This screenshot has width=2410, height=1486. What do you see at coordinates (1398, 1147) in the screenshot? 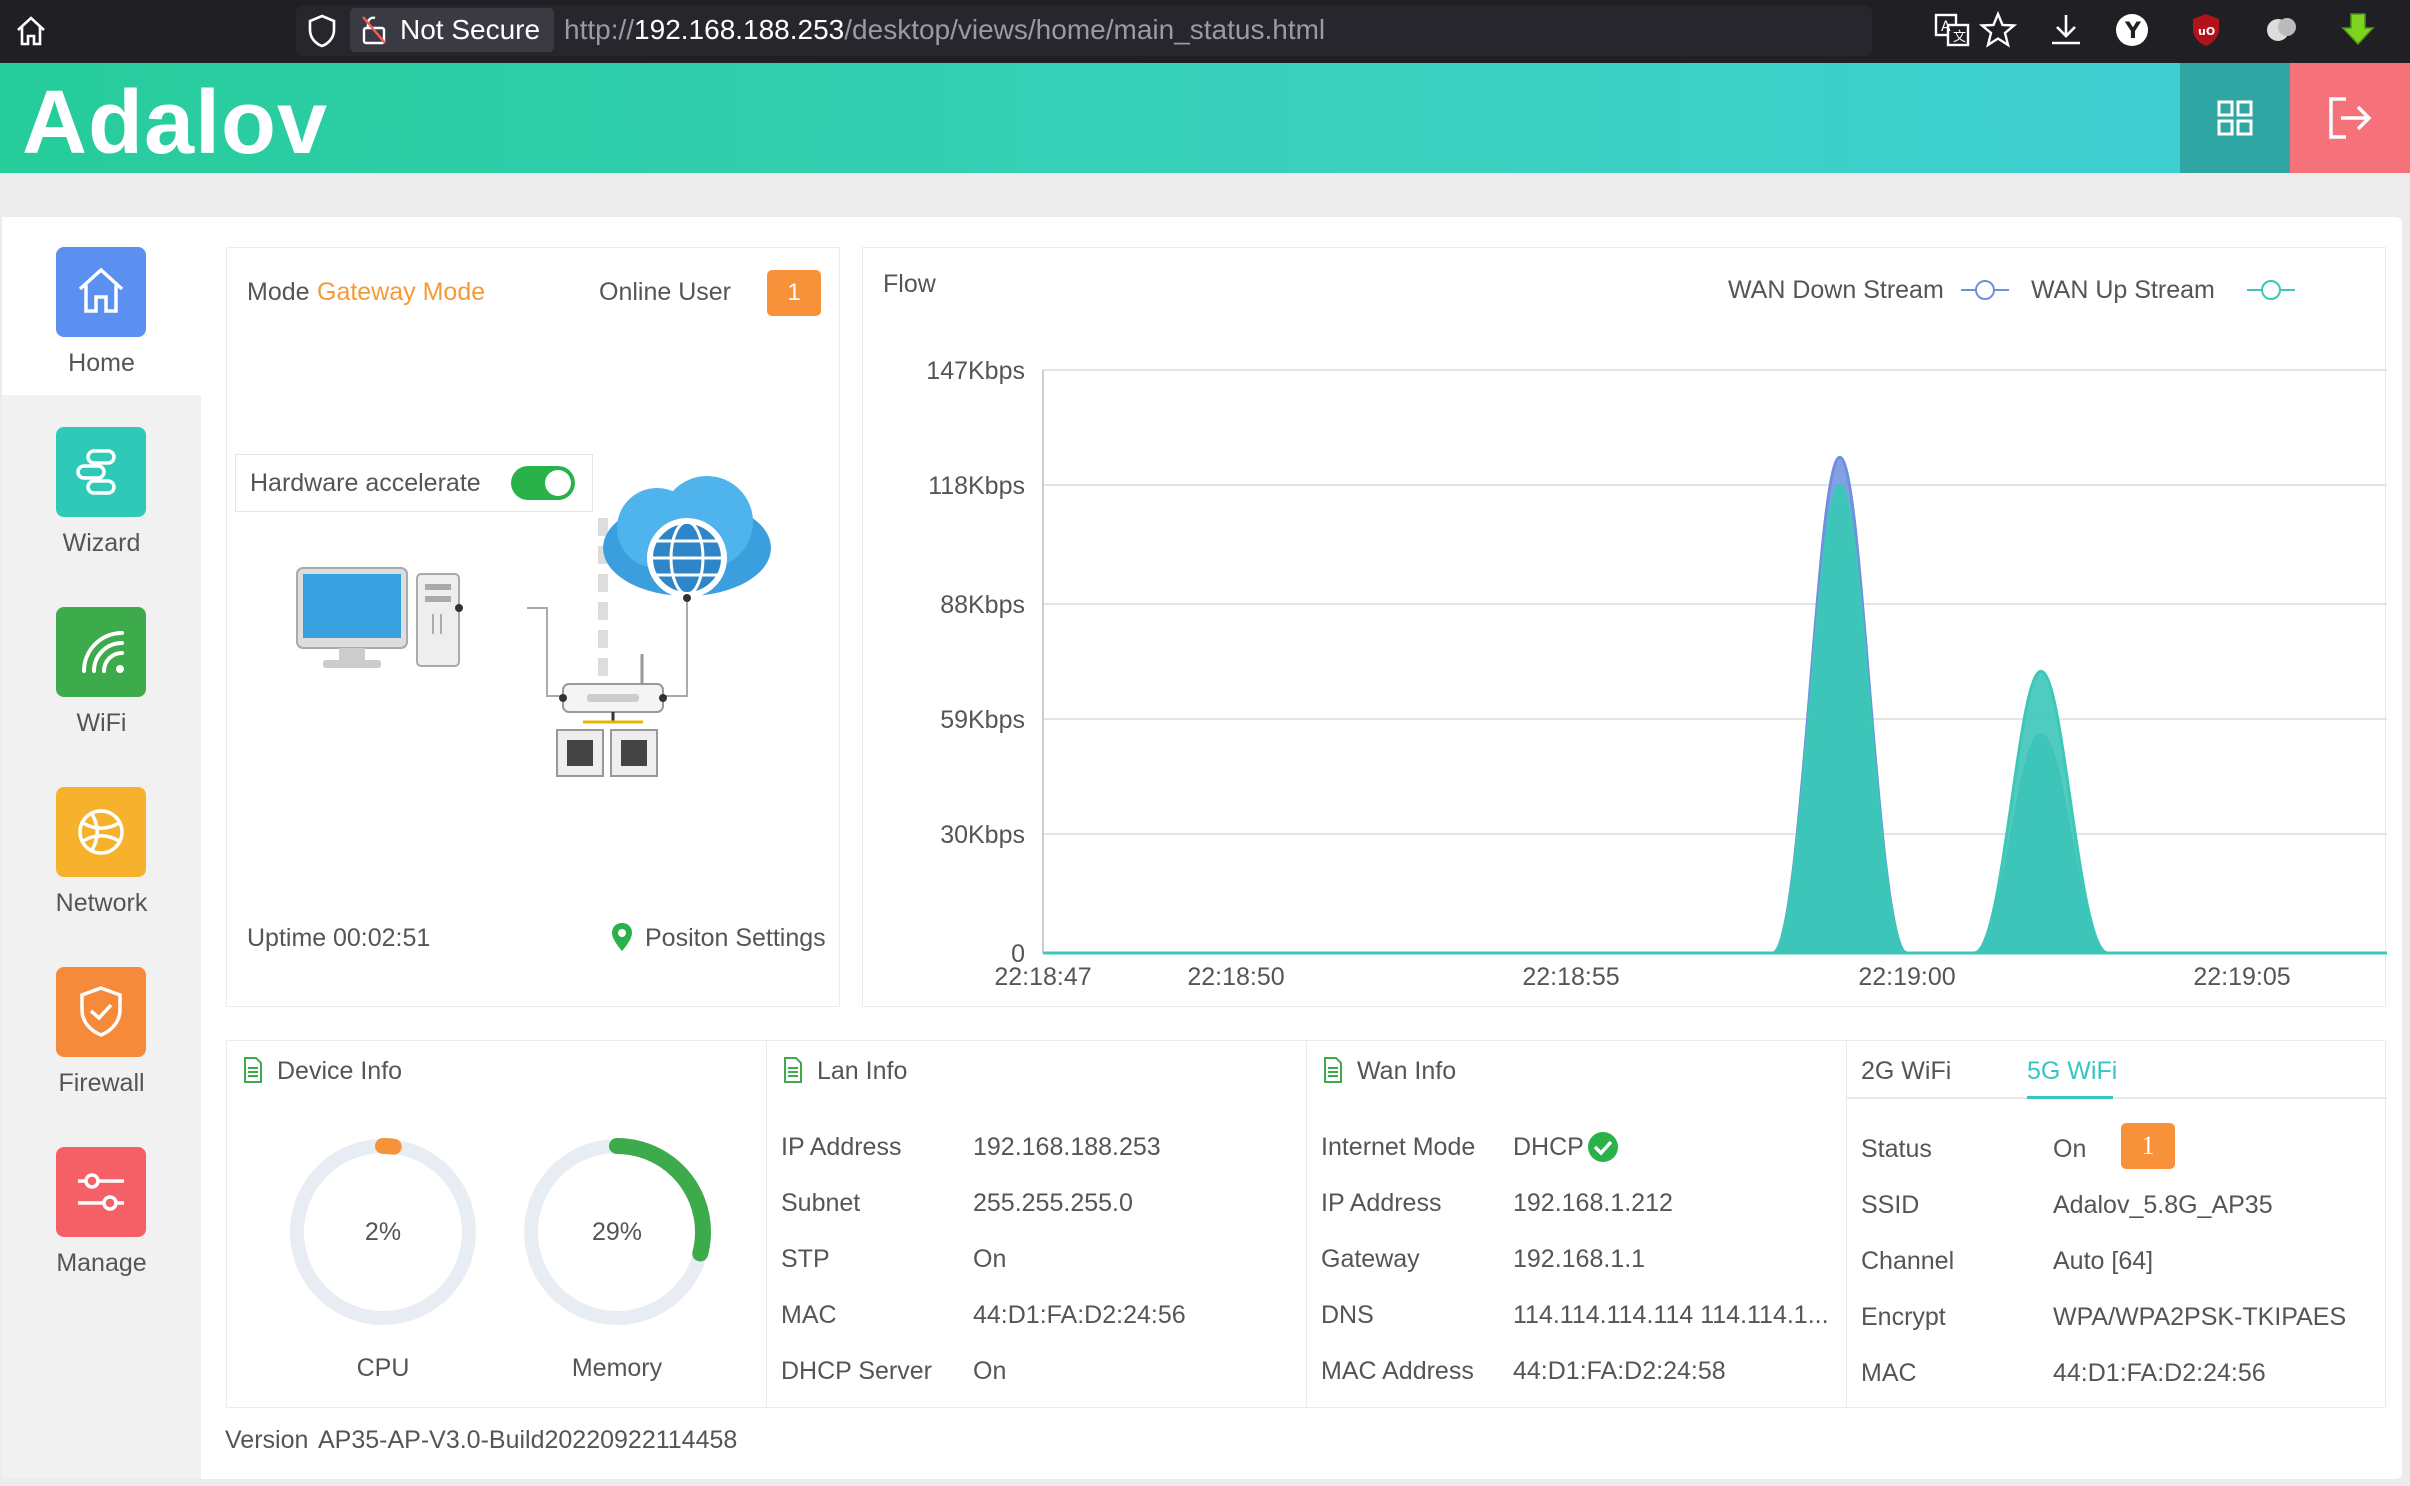
I see `wan-mode-label: Internet Mode` at bounding box center [1398, 1147].